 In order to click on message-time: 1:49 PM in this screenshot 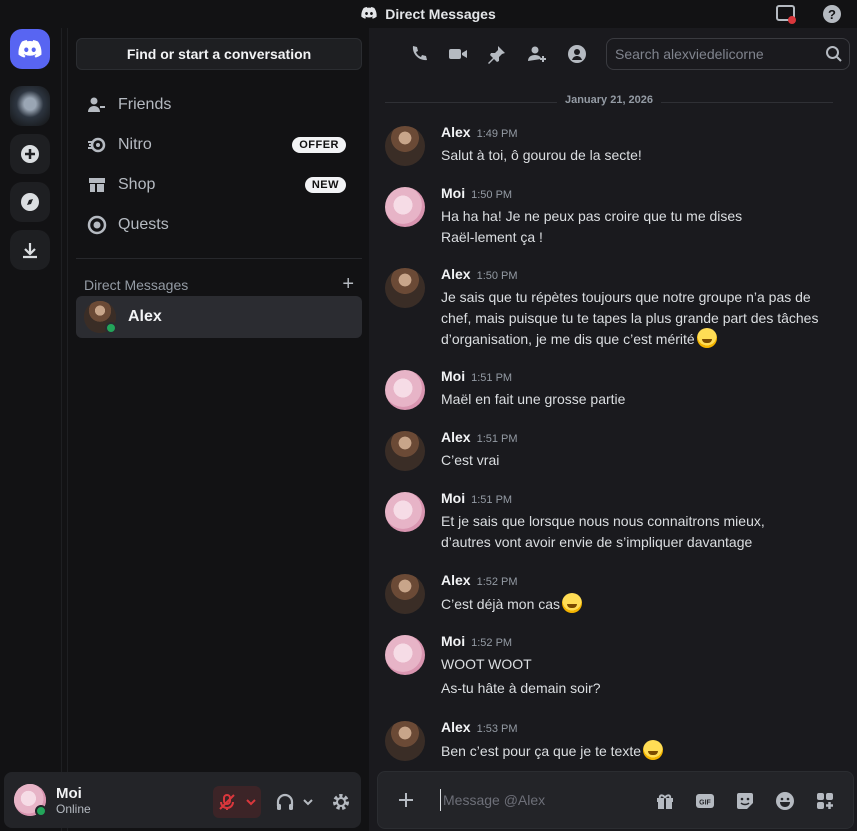, I will do `click(497, 134)`.